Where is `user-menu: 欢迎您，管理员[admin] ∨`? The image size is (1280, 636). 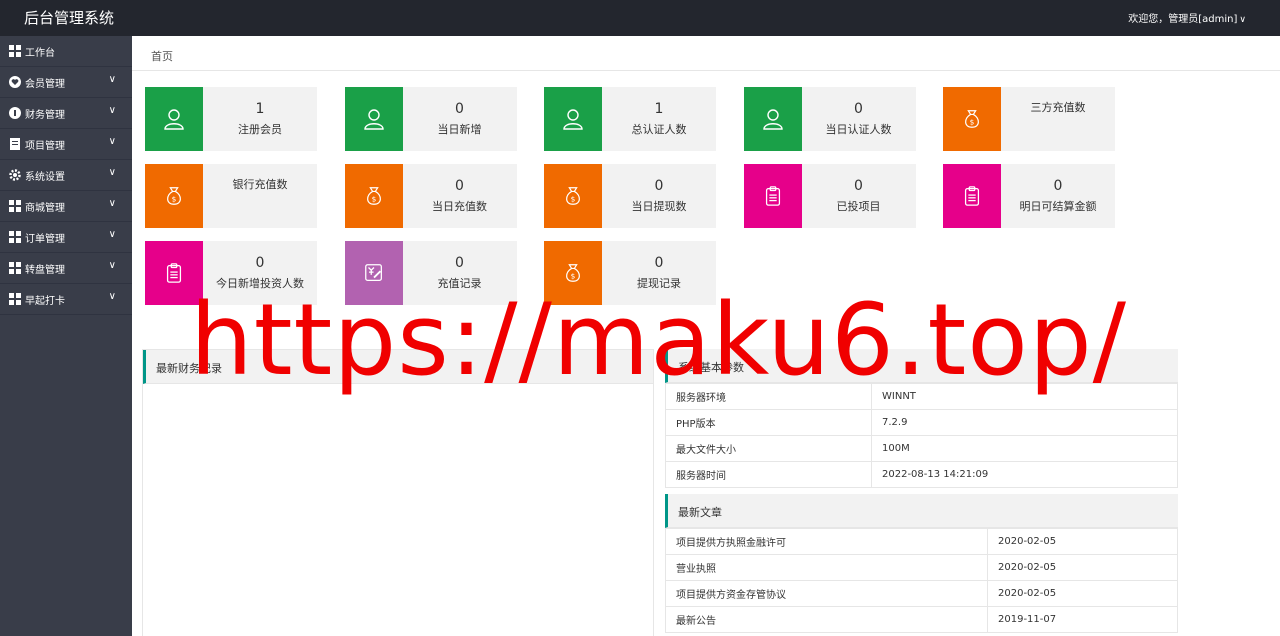
user-menu: 欢迎您，管理员[admin] ∨ is located at coordinates (1187, 17).